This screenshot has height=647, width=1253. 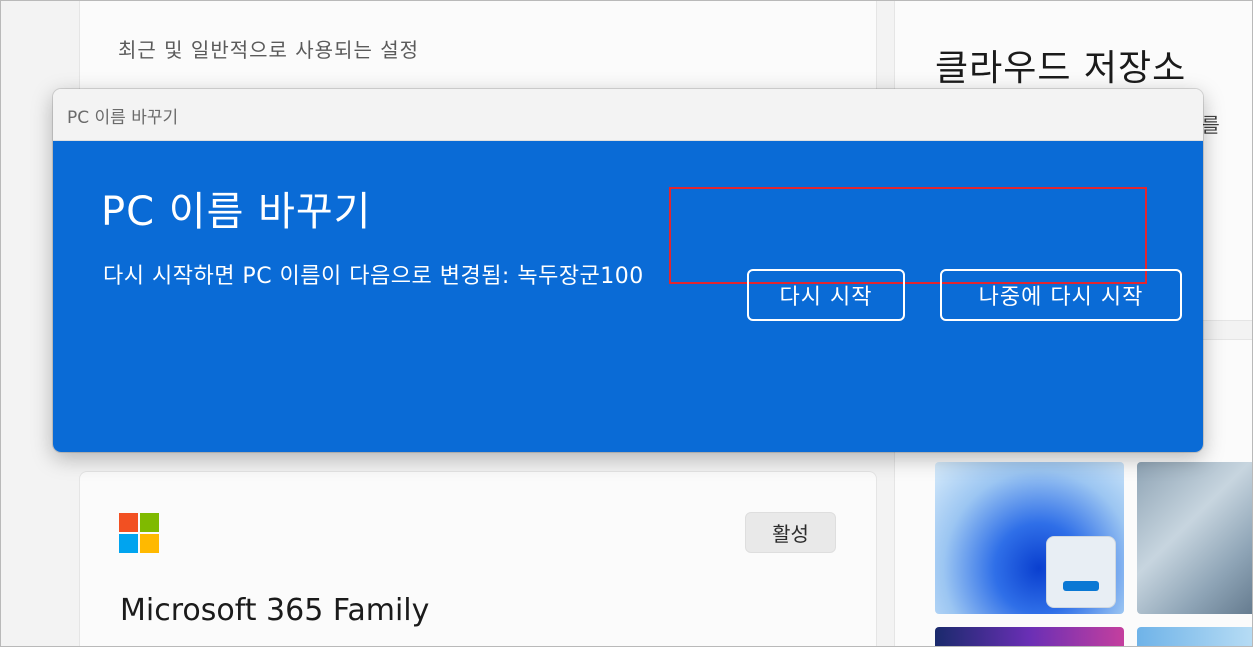 I want to click on microsoft-logo-icon, so click(x=139, y=533).